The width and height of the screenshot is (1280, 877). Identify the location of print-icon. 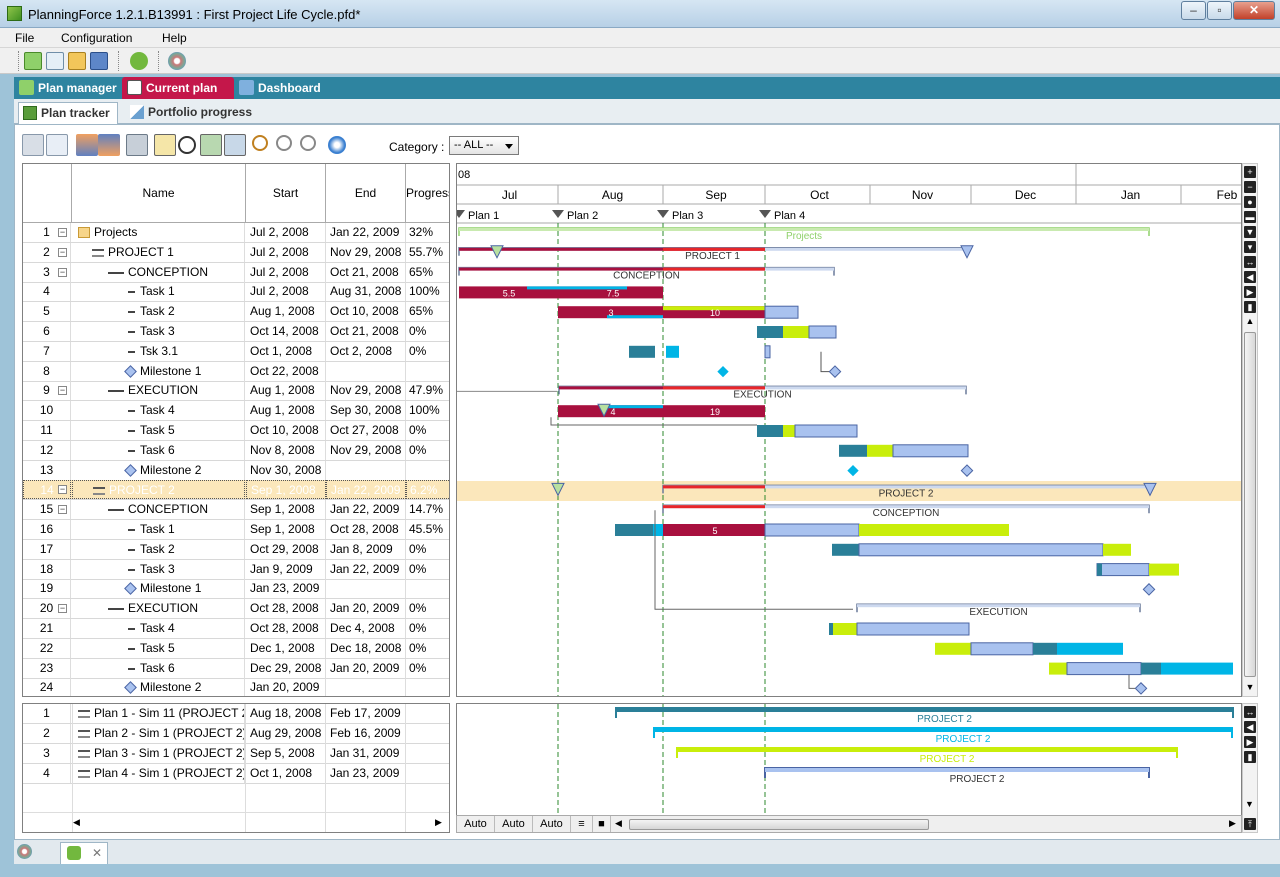
(33, 145).